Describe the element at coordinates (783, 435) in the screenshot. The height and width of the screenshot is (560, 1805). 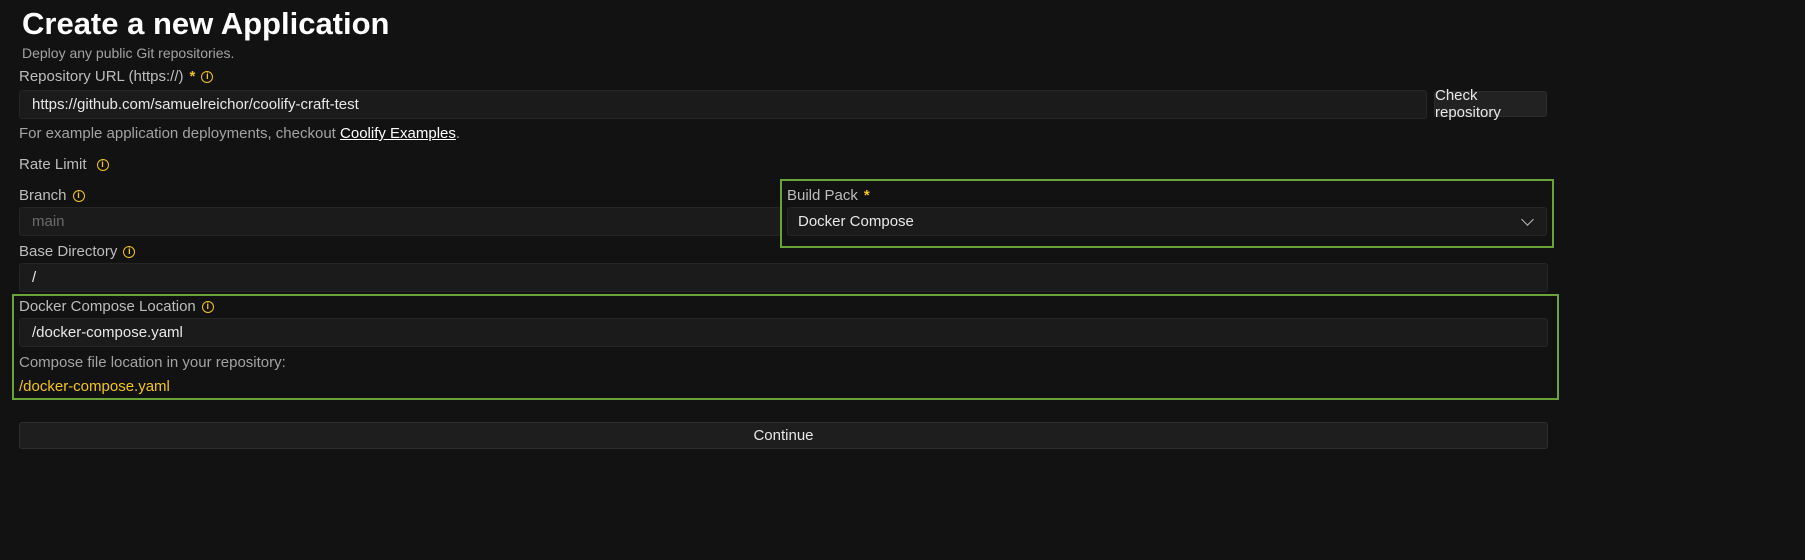
I see `continue-button: Continue` at that location.